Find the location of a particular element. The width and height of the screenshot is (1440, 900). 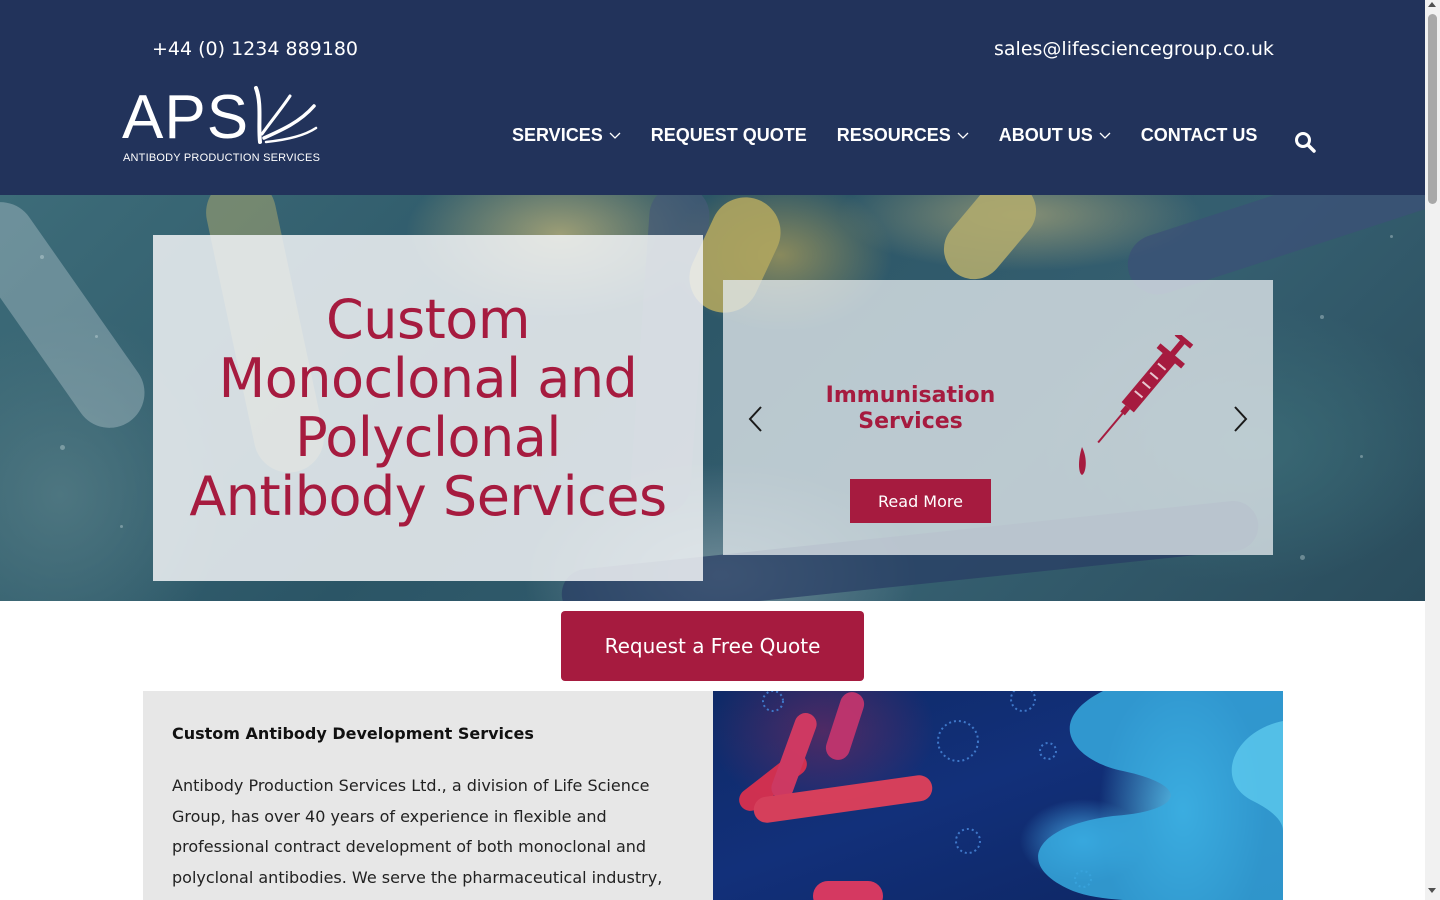

chevron-right-icon is located at coordinates (1241, 419).